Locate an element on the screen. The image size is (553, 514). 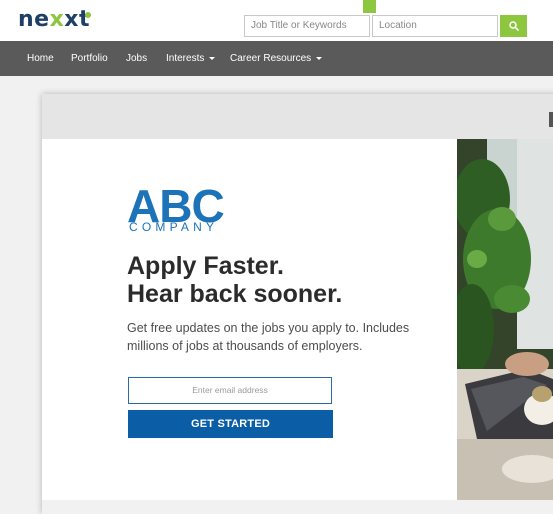
nav-interests-label: Interests is located at coordinates (185, 58).